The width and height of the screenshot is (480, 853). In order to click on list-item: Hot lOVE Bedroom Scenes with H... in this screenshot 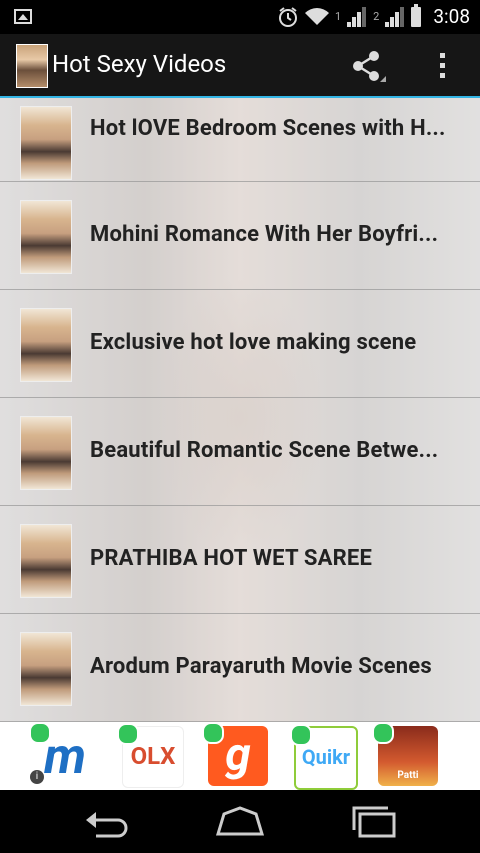, I will do `click(240, 140)`.